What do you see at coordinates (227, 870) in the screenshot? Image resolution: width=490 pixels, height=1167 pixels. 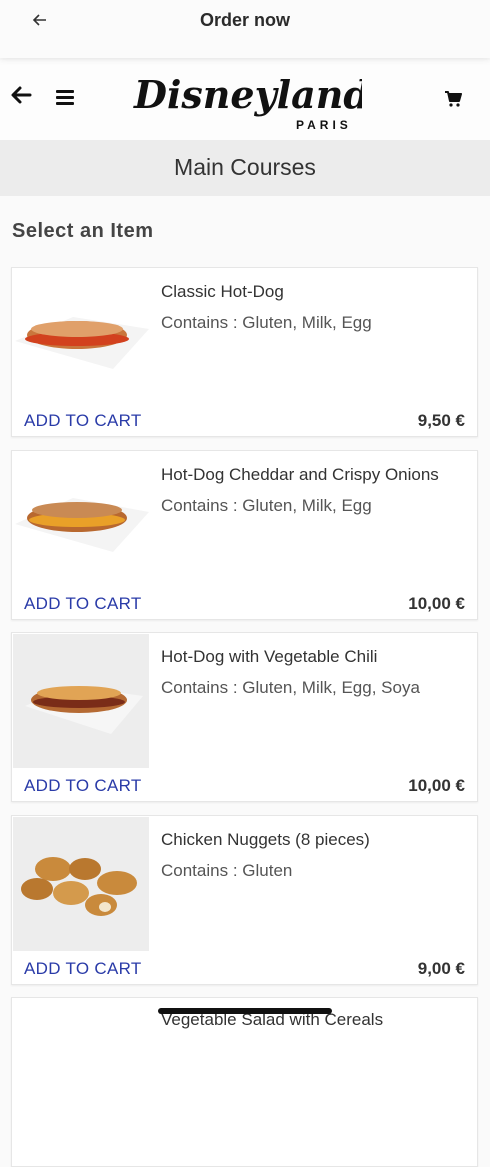 I see `item-allergens: Contains : Gluten` at bounding box center [227, 870].